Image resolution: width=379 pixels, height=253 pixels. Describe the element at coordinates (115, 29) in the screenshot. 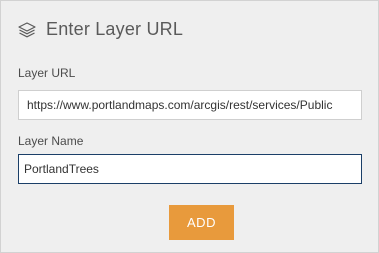

I see `panel-title: Enter Layer URL` at that location.